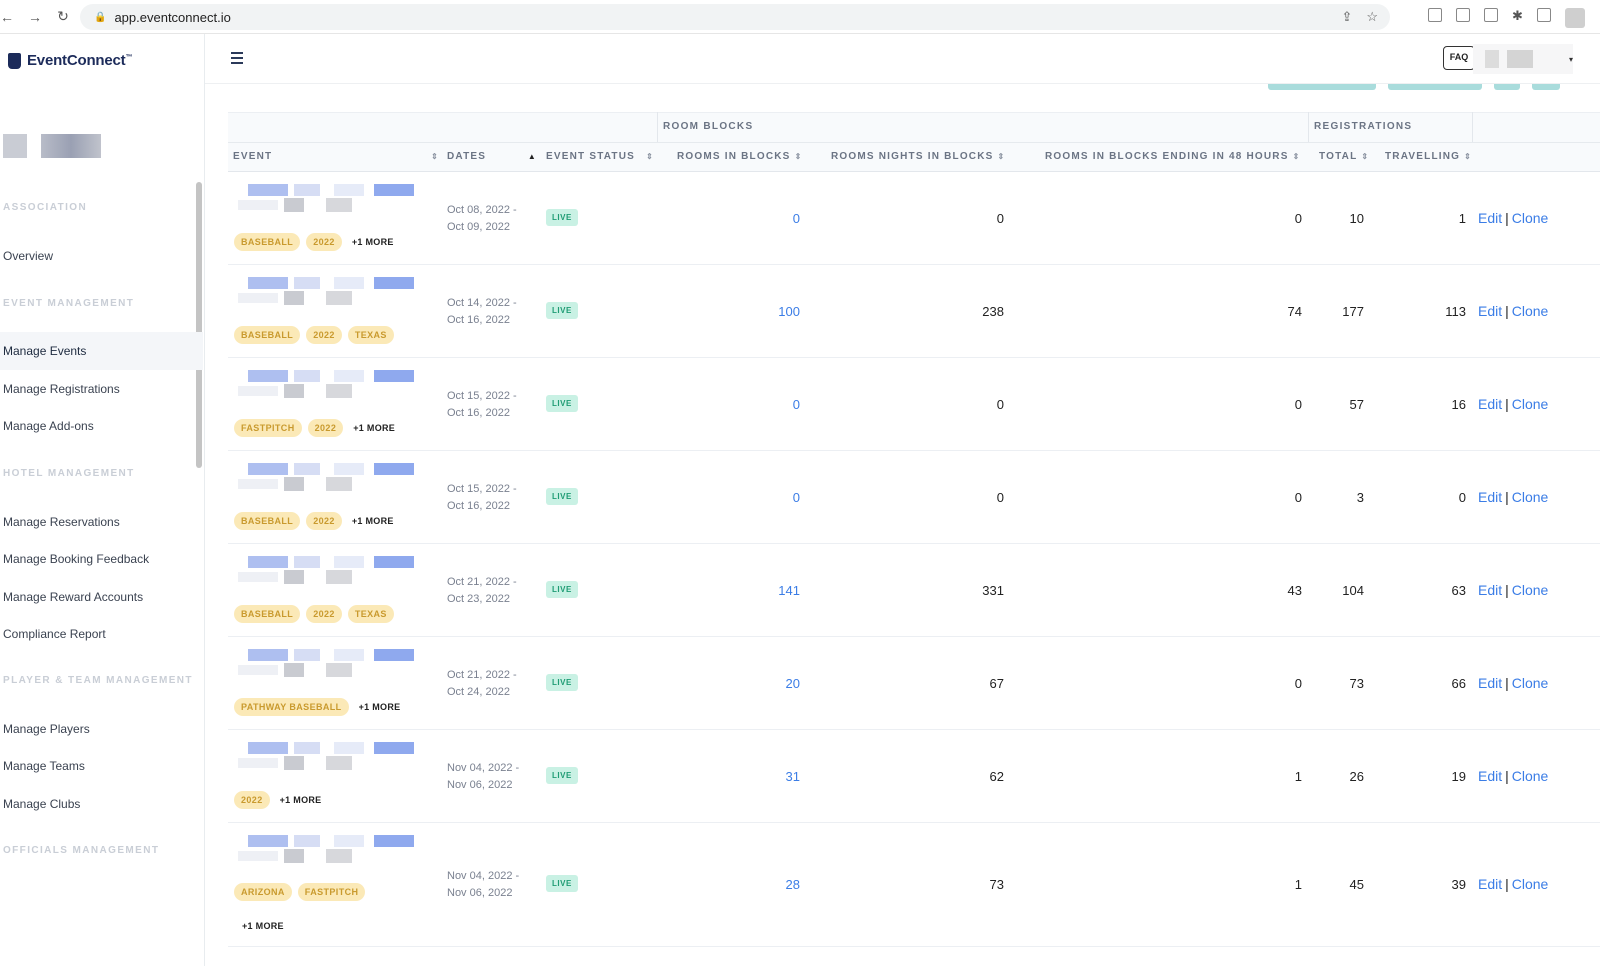  Describe the element at coordinates (1455, 311) in the screenshot. I see `travelling-value: 113` at that location.